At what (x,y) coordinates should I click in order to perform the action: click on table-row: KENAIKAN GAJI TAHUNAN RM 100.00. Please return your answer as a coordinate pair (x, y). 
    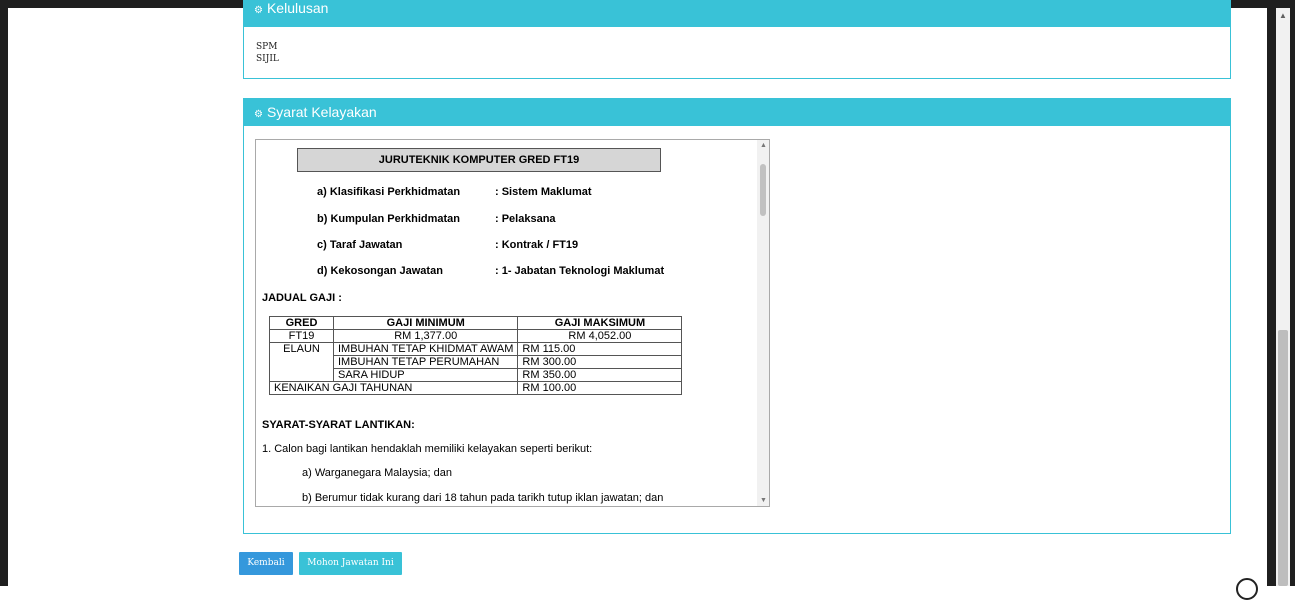
    Looking at the image, I should click on (475, 388).